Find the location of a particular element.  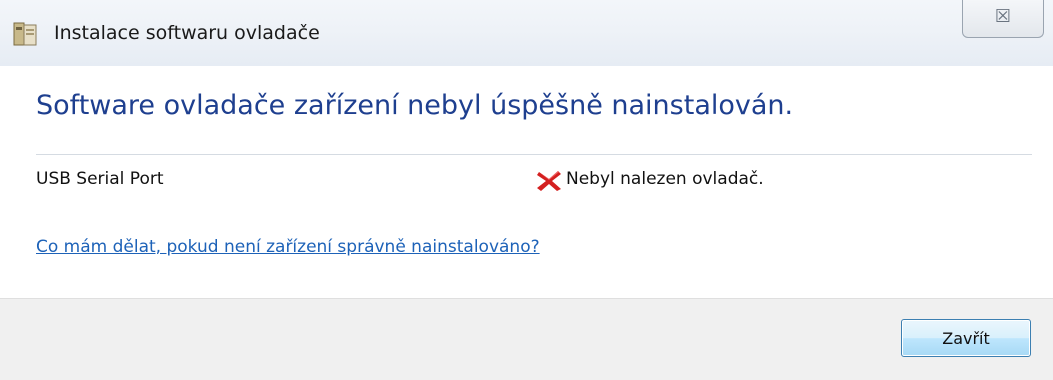

content-separator is located at coordinates (534, 154).